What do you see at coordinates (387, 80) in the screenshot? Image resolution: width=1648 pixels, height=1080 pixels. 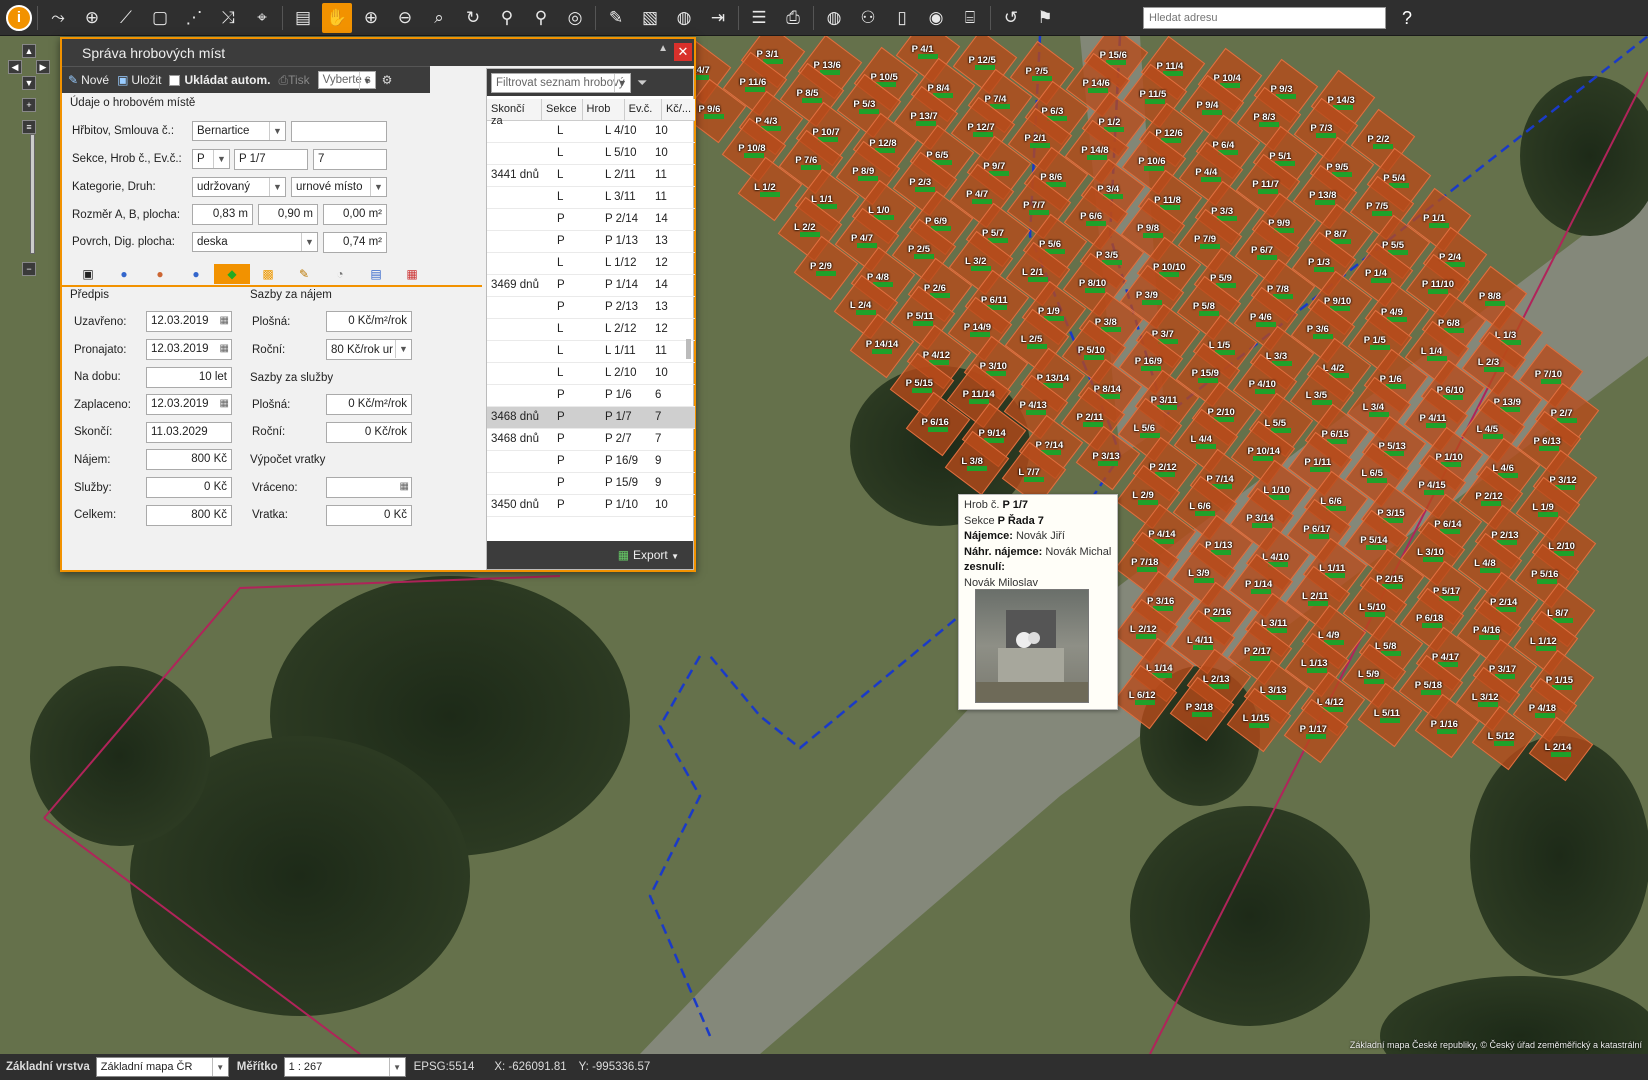 I see `settings-gear-icon: ⚙` at bounding box center [387, 80].